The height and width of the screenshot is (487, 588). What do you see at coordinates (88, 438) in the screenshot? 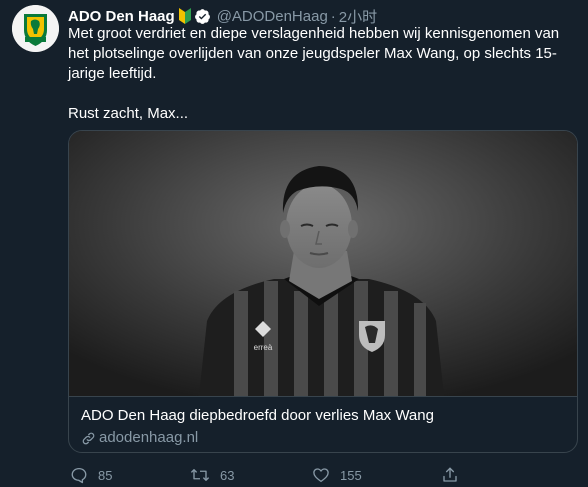
I see `link-icon` at bounding box center [88, 438].